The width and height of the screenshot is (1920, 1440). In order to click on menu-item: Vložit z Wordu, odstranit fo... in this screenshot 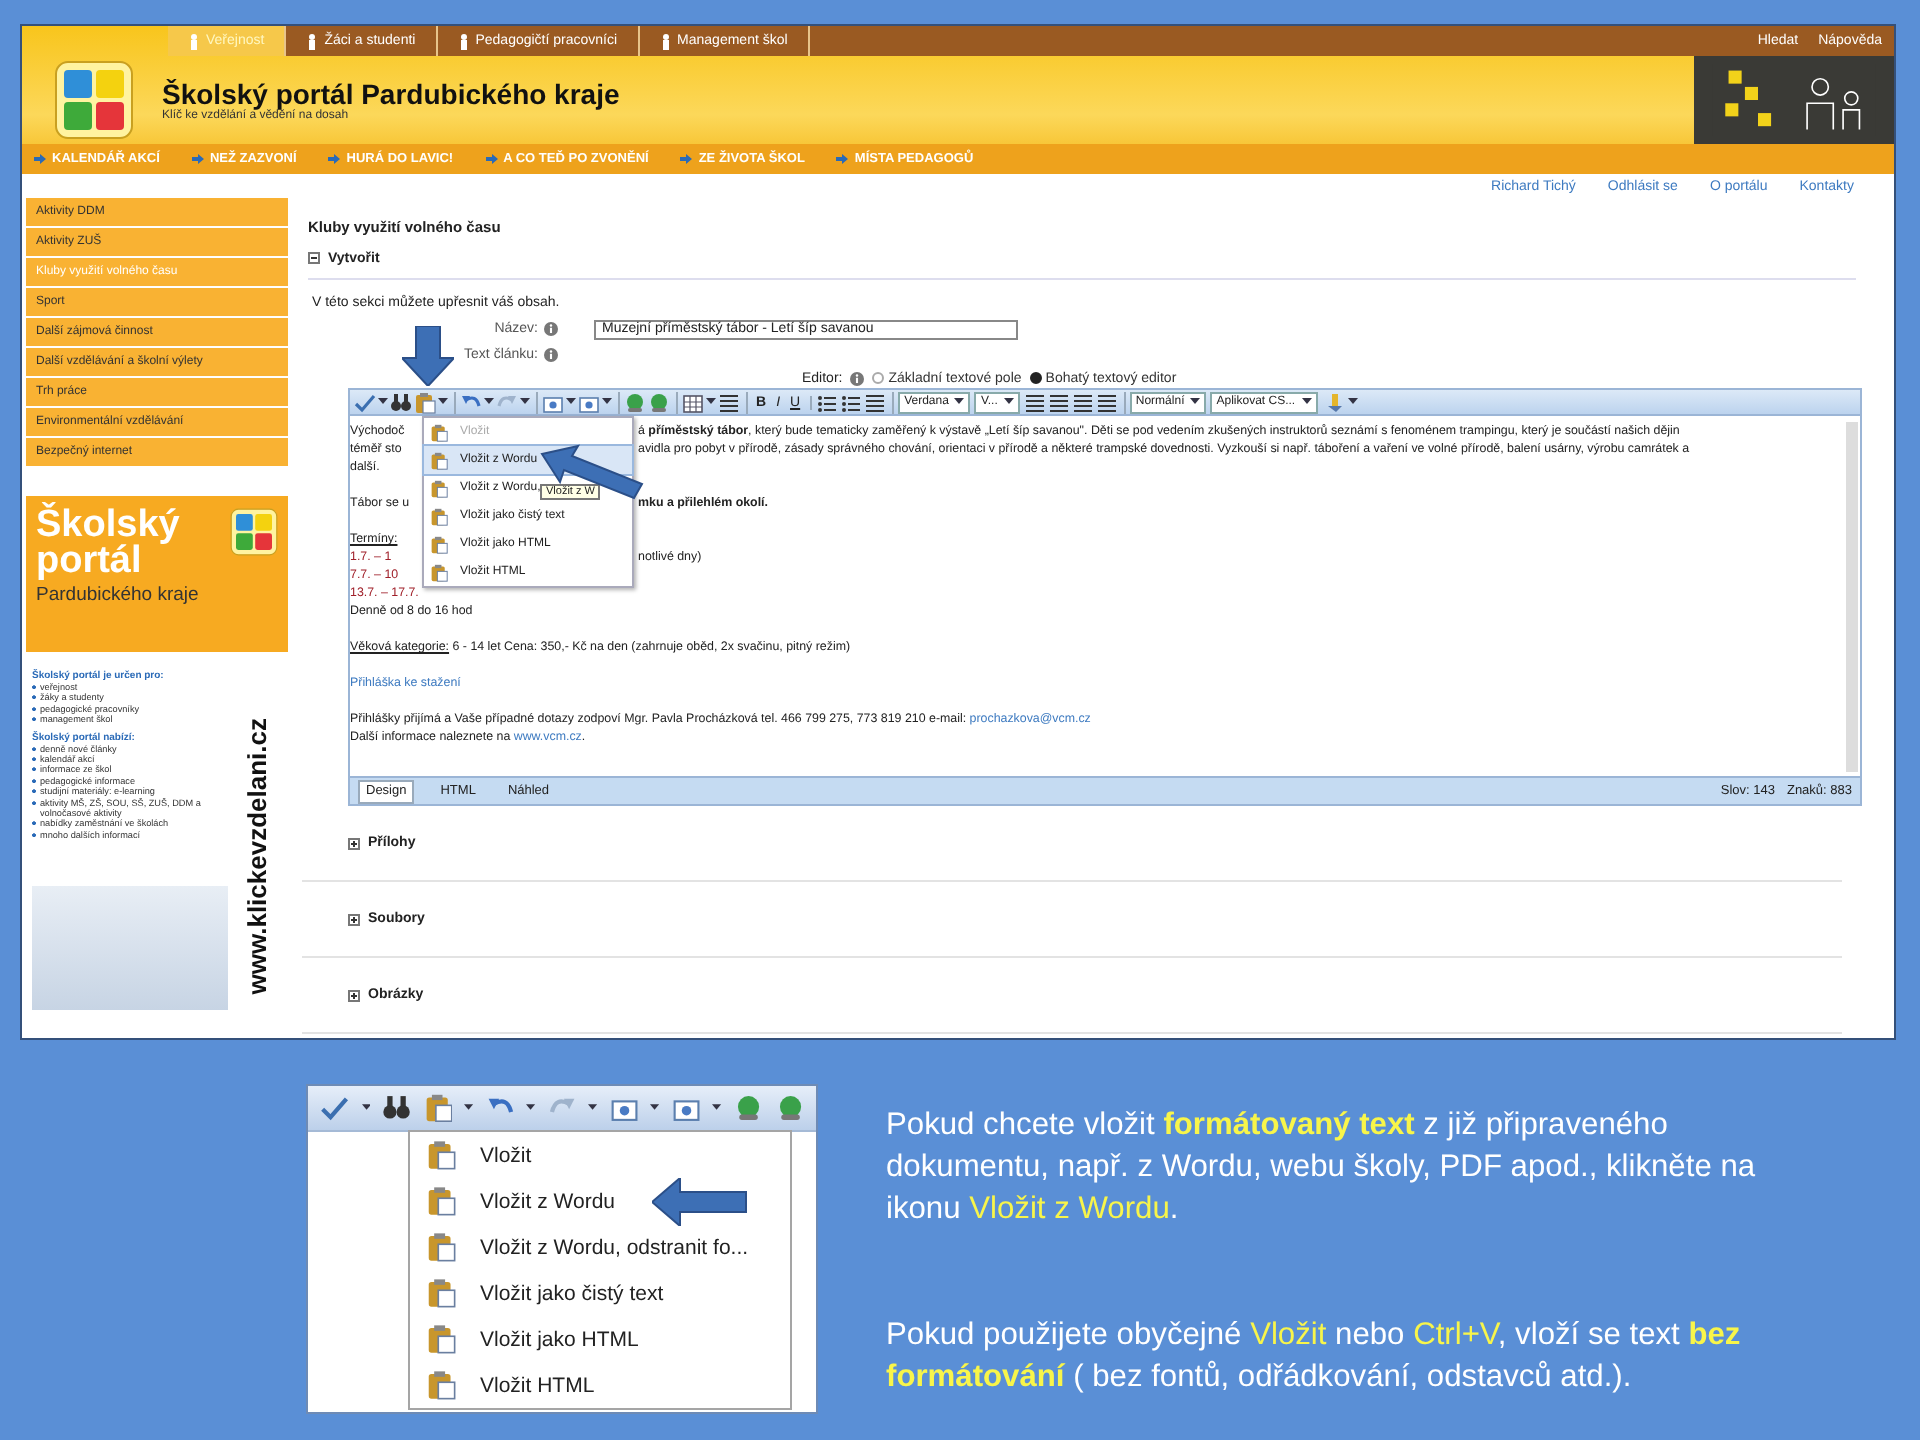, I will do `click(600, 1247)`.